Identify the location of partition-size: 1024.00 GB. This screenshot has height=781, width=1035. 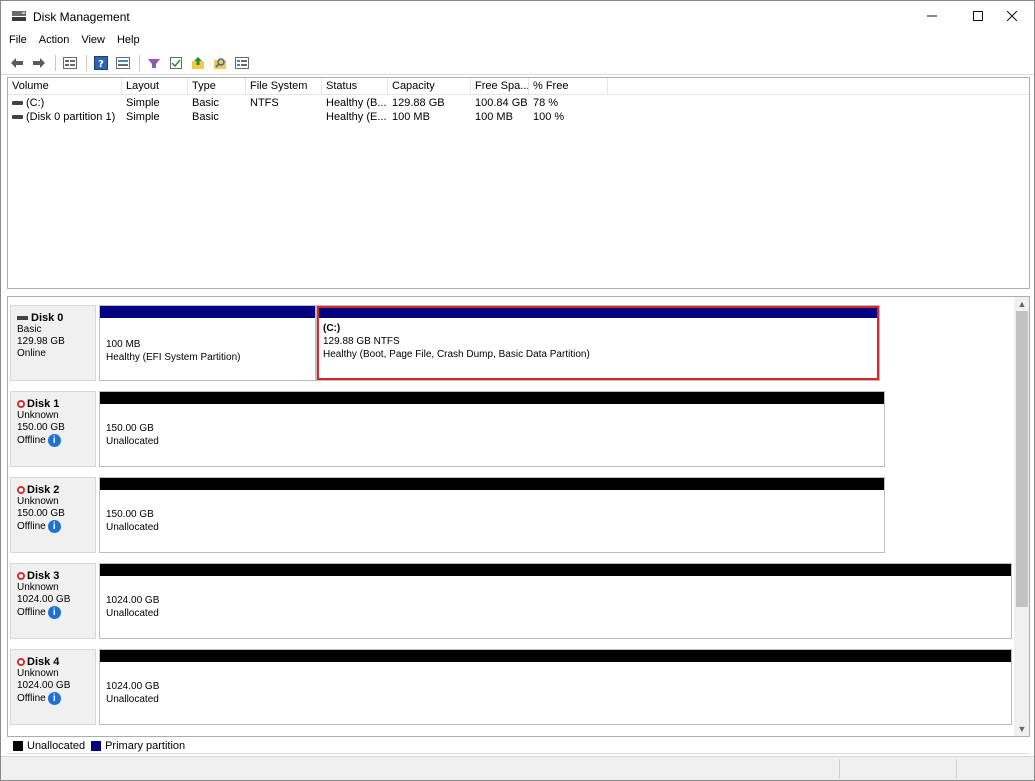
(133, 600).